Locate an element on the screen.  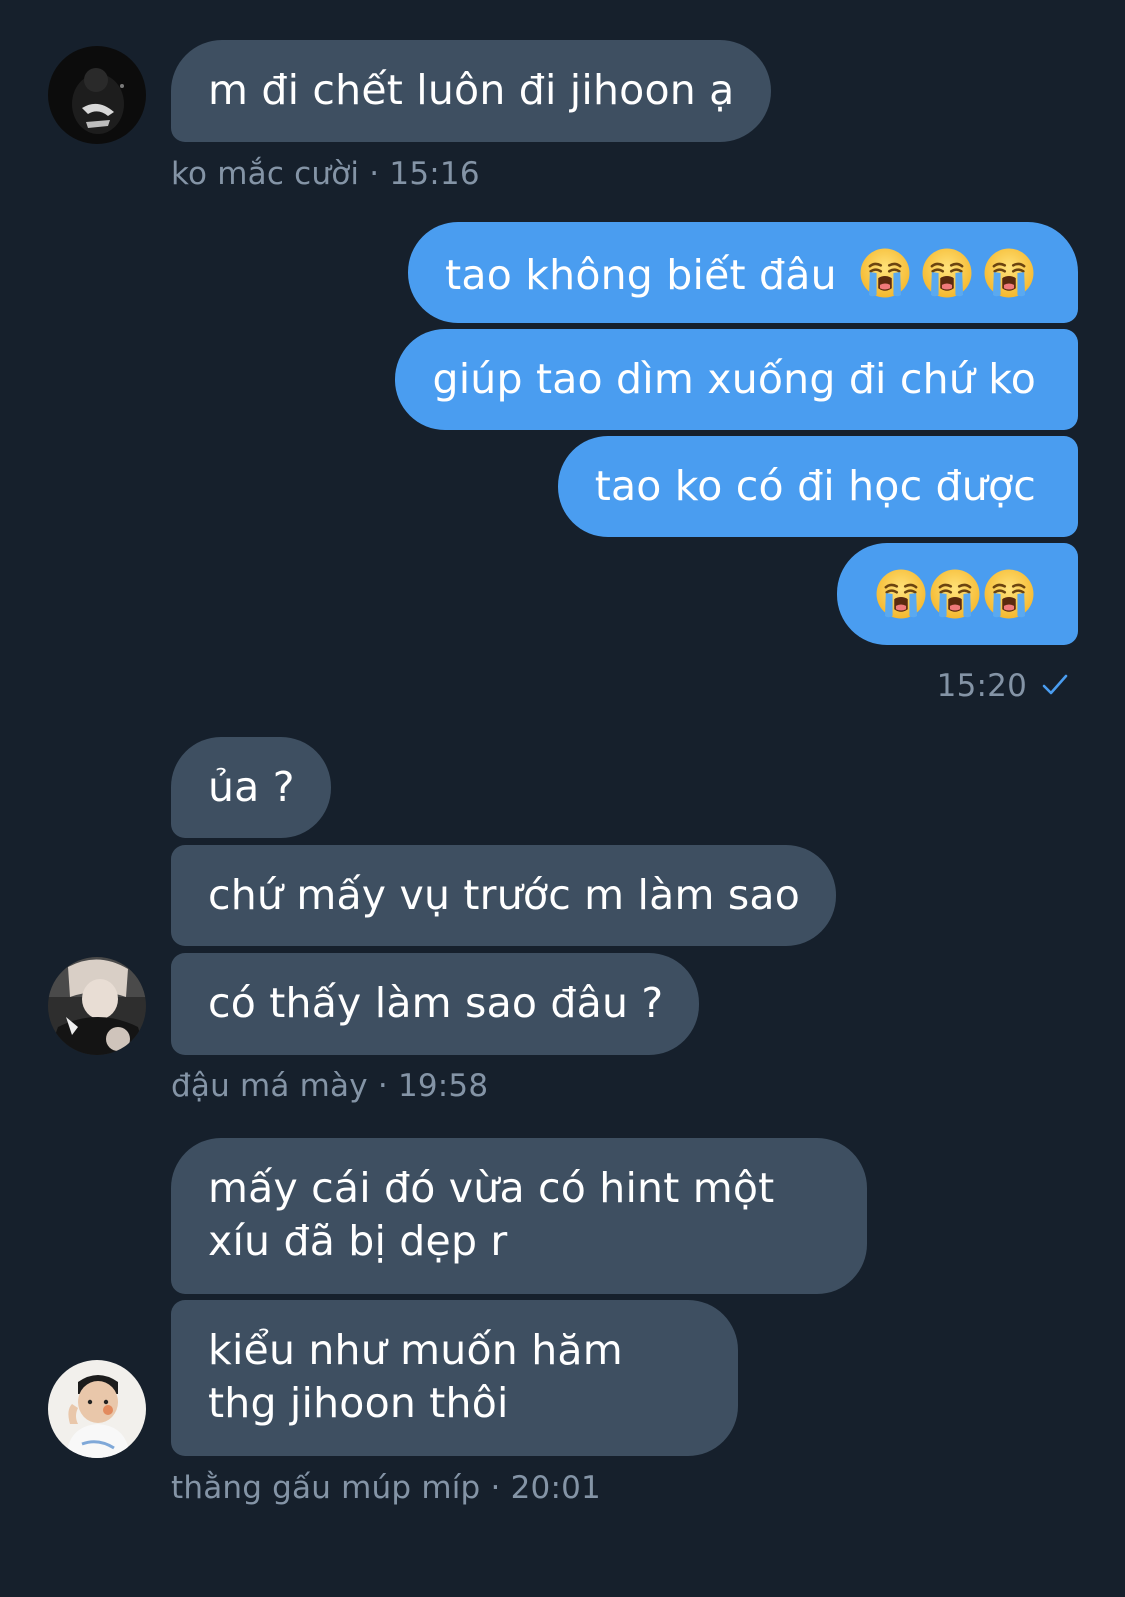
message-time: 20:01 is located at coordinates (555, 1488).